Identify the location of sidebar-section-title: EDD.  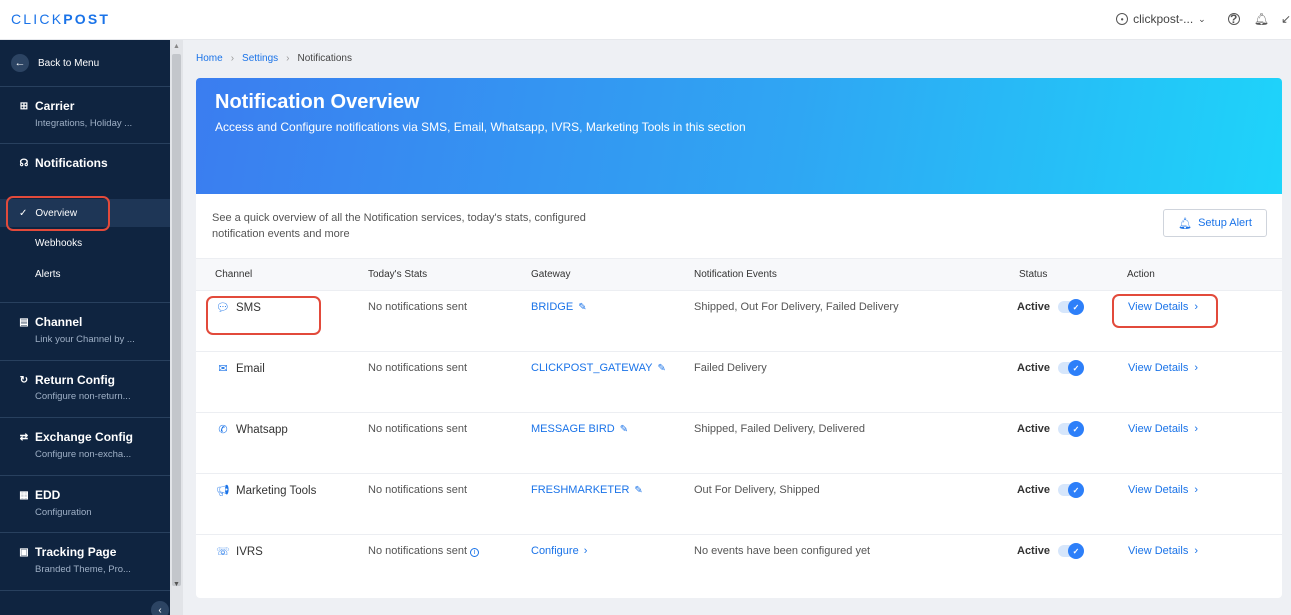
(48, 495).